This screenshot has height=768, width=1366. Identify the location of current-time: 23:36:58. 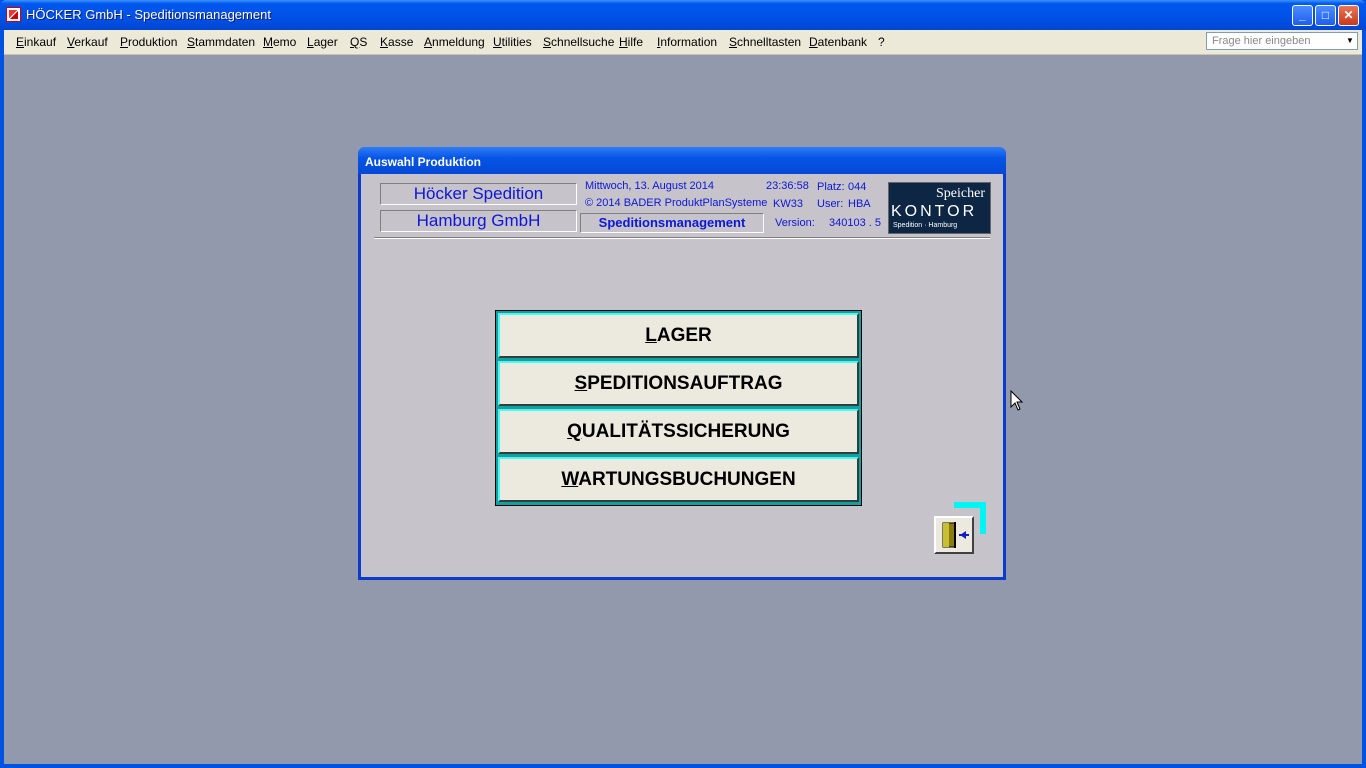
(787, 186).